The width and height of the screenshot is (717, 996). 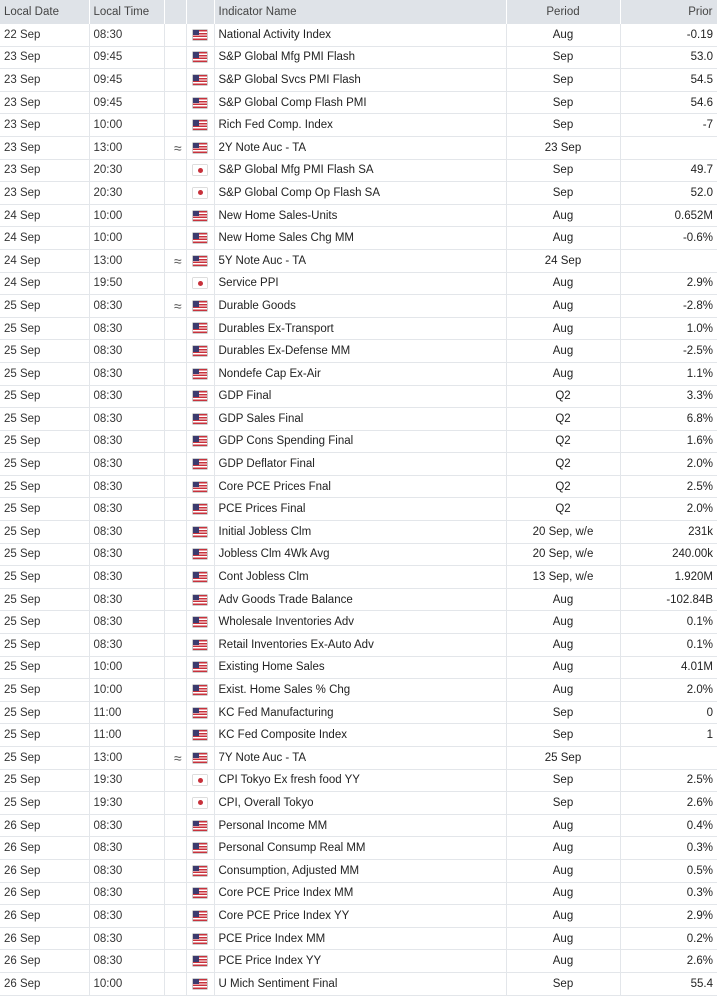 I want to click on indicator-name-cell: 7Y Note Auc - TA, so click(x=360, y=758).